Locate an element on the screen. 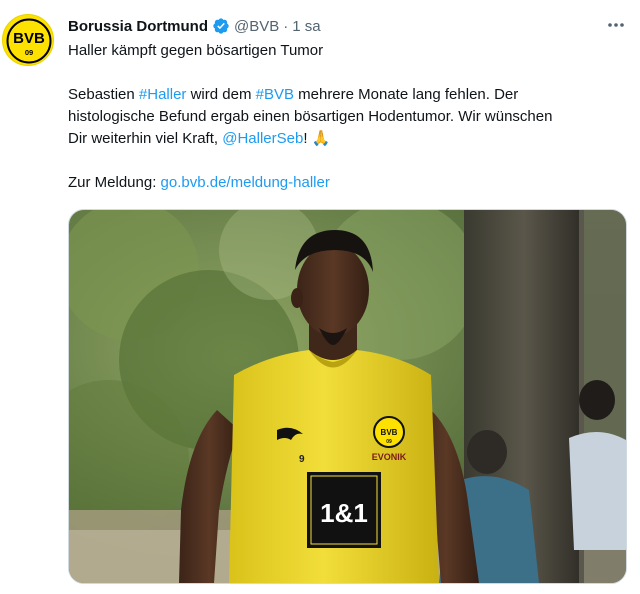 The image size is (640, 594). jersey-sponsor: 1&1 is located at coordinates (344, 513).